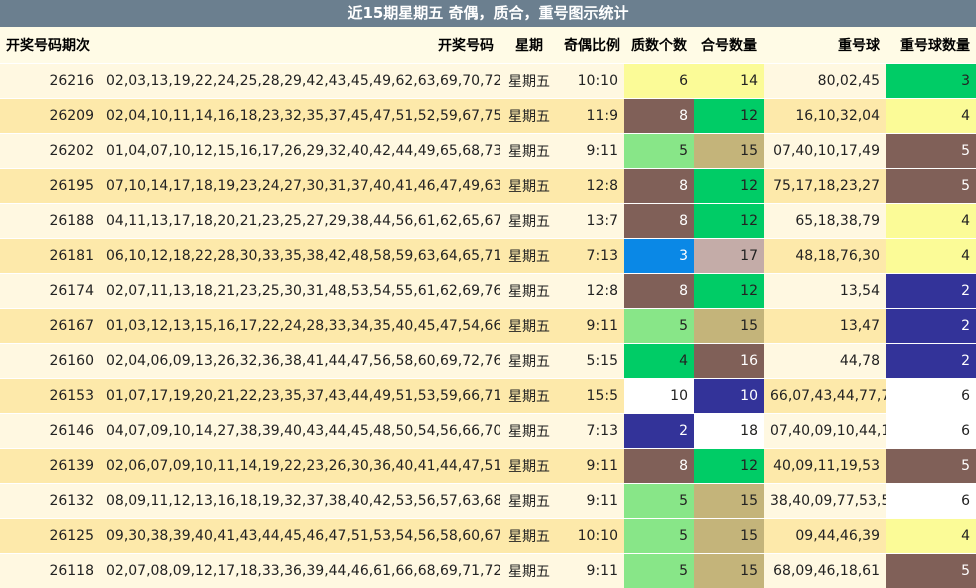 Image resolution: width=976 pixels, height=588 pixels. I want to click on header-composite-count: 合号数量, so click(729, 45).